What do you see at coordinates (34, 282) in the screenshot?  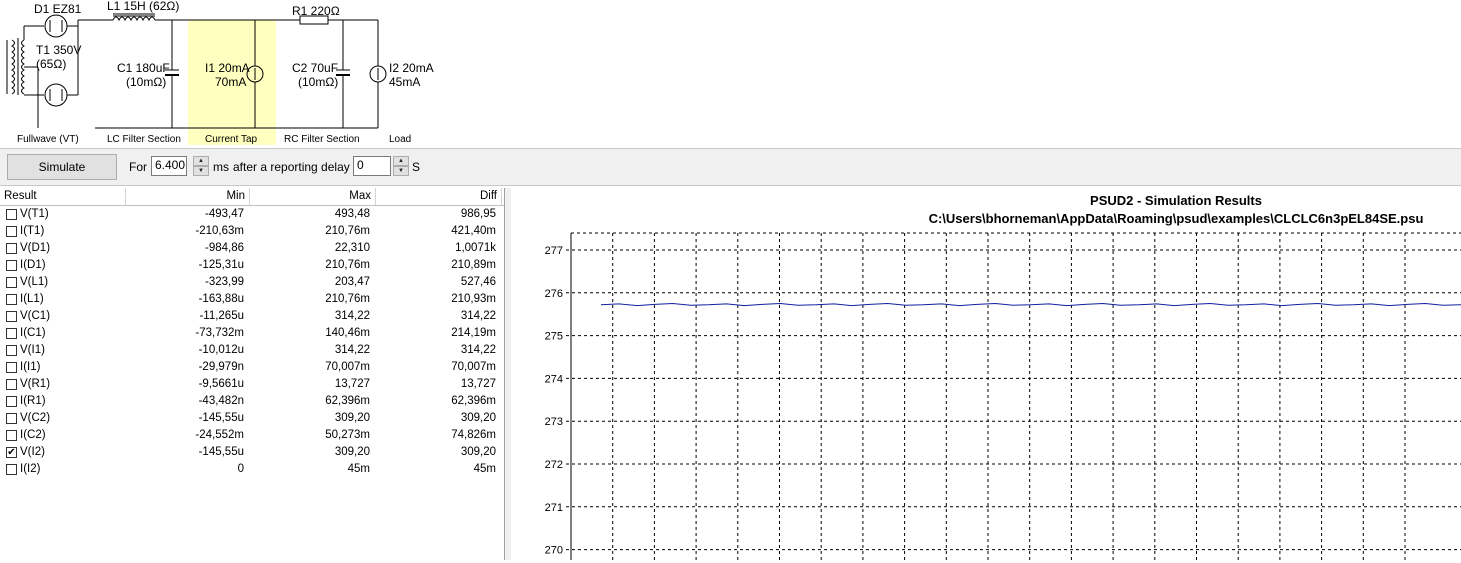 I see `result-name: V(L1)` at bounding box center [34, 282].